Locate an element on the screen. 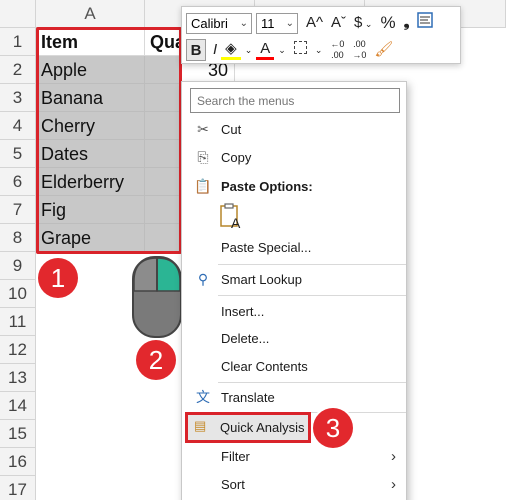 This screenshot has height=500, width=506. row-header-10: 10 is located at coordinates (18, 294).